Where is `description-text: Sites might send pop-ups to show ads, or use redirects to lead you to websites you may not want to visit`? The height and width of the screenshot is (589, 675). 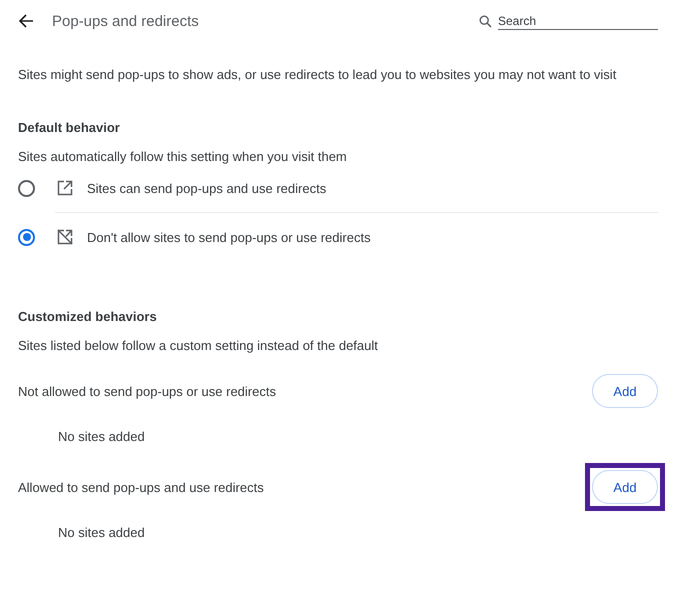 description-text: Sites might send pop-ups to show ads, or use redirects to lead you to websites you may not want to visit is located at coordinates (318, 75).